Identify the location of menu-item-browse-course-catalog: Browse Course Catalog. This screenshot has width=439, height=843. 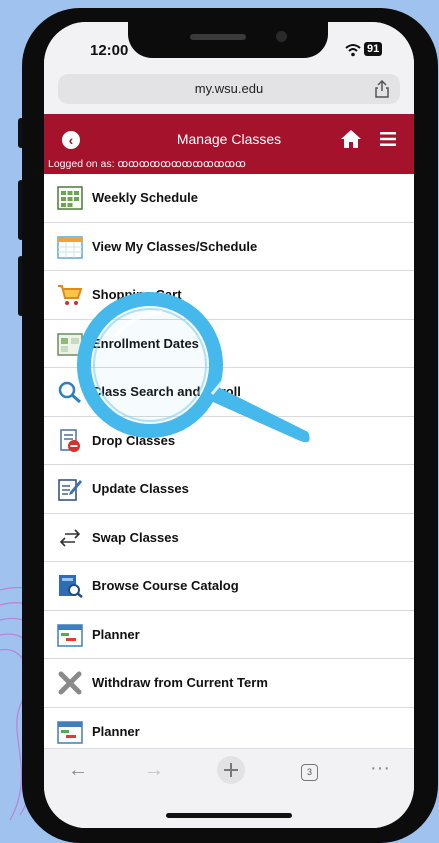
(229, 586).